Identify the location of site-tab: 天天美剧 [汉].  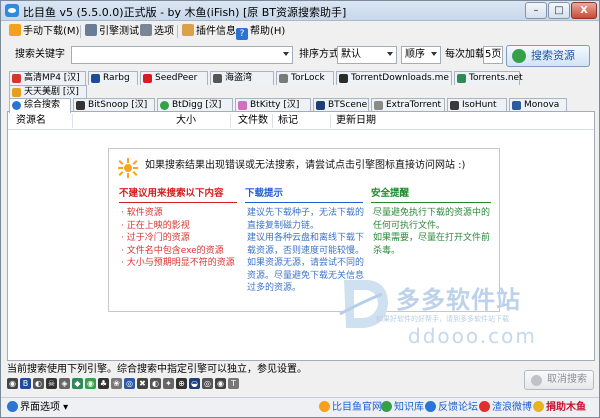
(48, 92).